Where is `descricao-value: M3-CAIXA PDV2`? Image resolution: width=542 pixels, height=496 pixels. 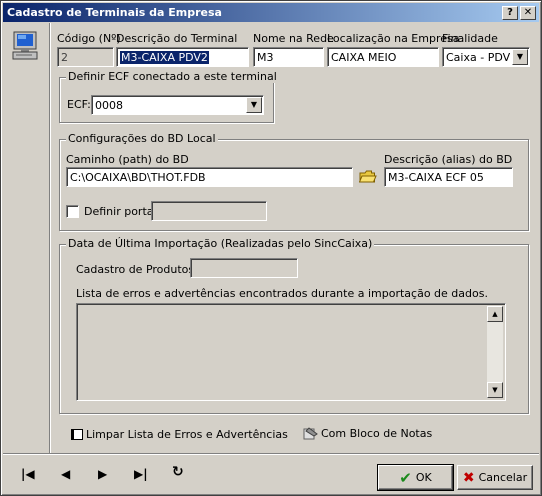
descricao-value: M3-CAIXA PDV2 is located at coordinates (164, 57).